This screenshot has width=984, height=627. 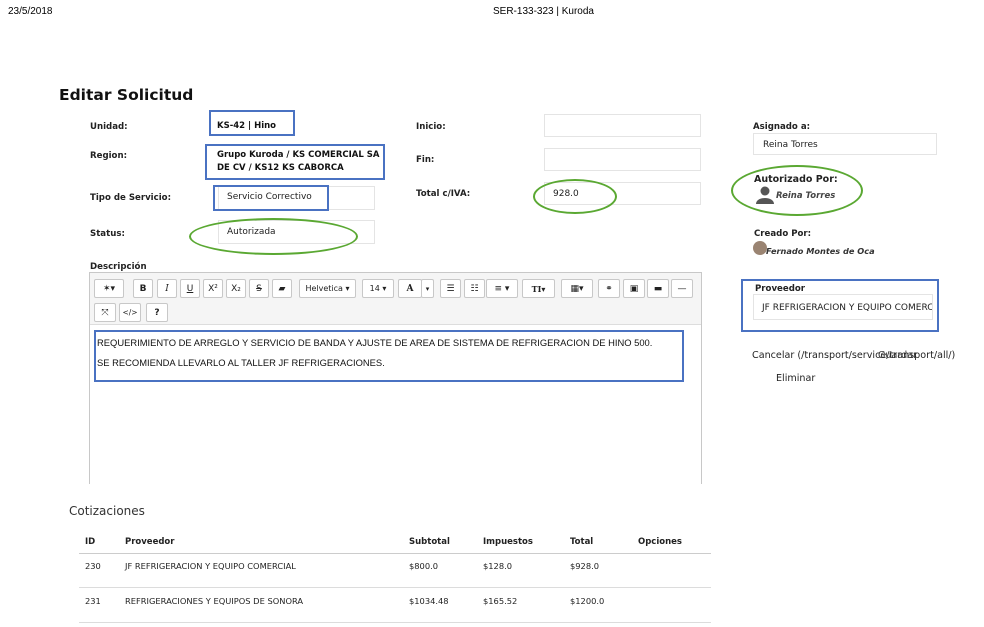 I want to click on tipo-servicio-highlight, so click(x=271, y=198).